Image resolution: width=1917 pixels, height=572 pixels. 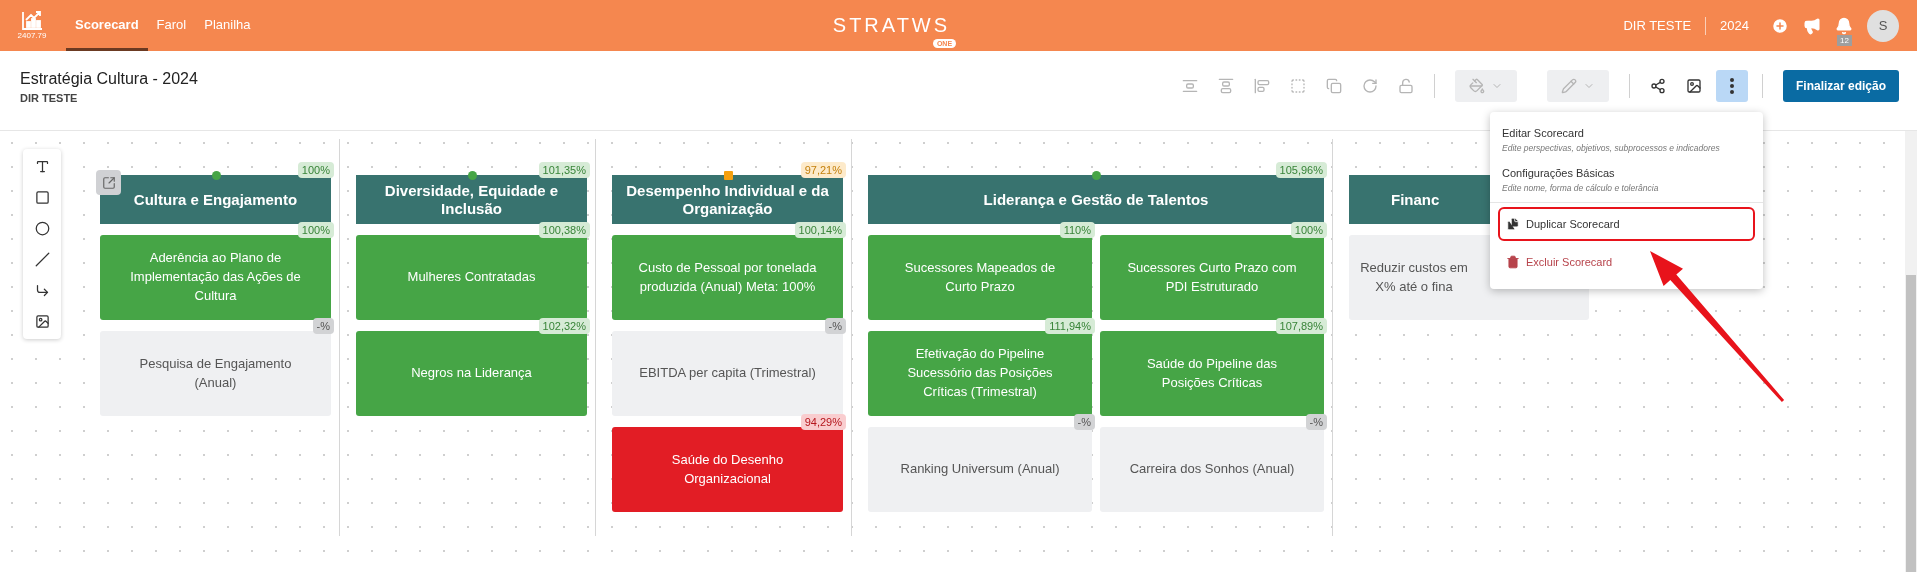 What do you see at coordinates (820, 230) in the screenshot?
I see `score-badge: 100,14%` at bounding box center [820, 230].